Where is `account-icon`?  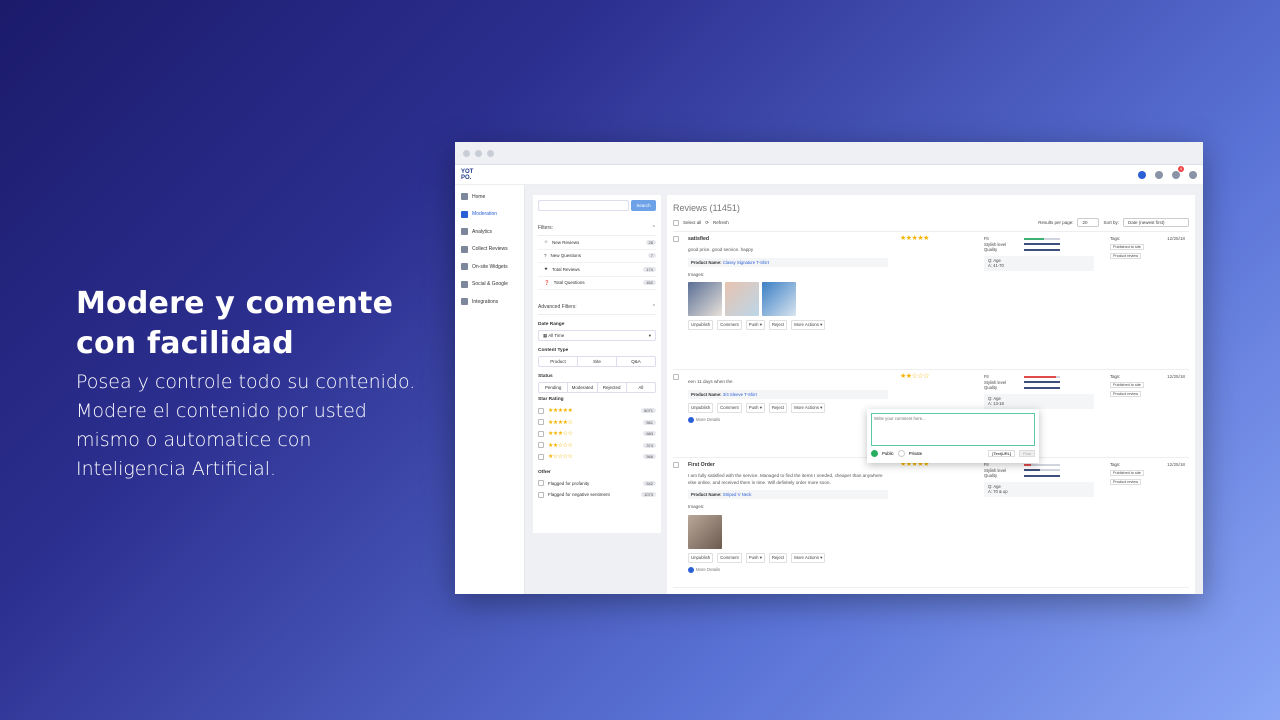 account-icon is located at coordinates (1193, 174).